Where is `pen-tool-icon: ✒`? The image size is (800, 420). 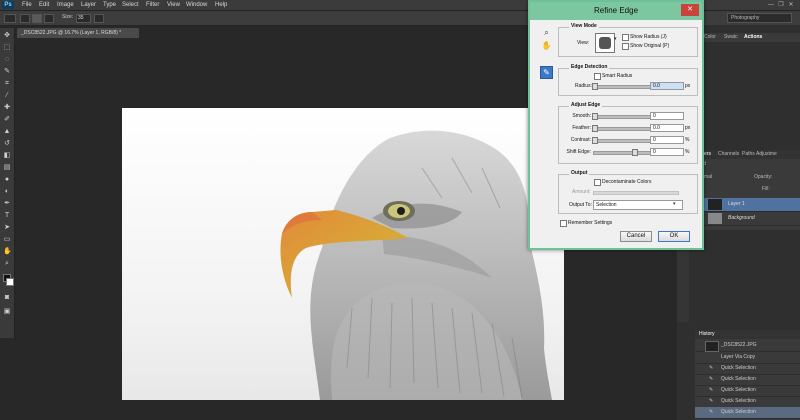 pen-tool-icon: ✒ is located at coordinates (7, 204).